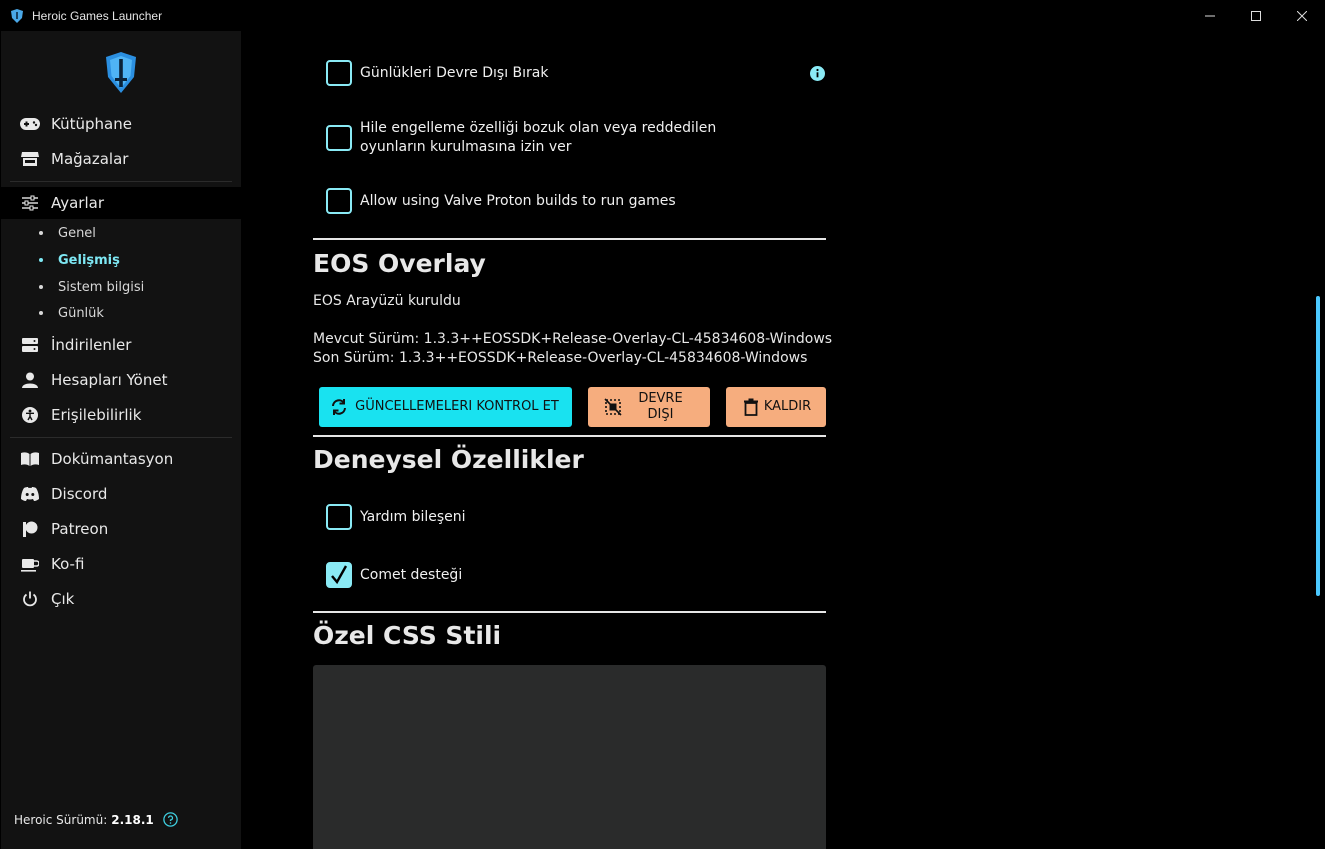  I want to click on heroic-app-icon, so click(17, 15).